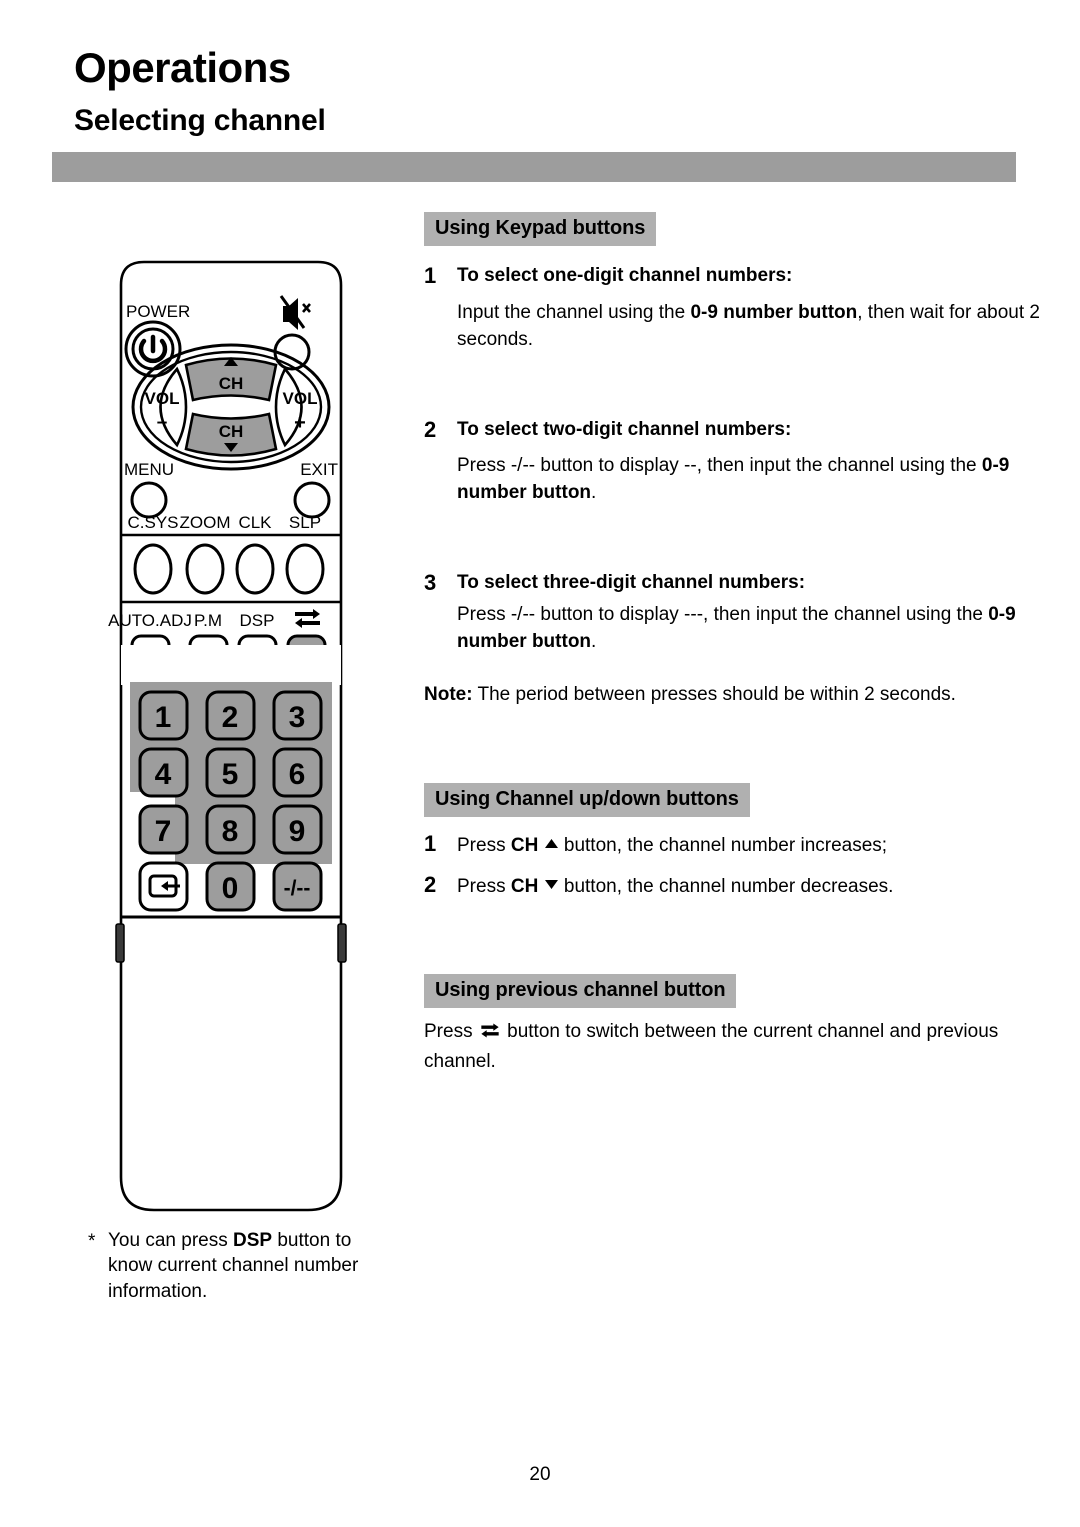 This screenshot has height=1527, width=1080. I want to click on heading-using-keypad-buttons: Using Keypad buttons, so click(540, 229).